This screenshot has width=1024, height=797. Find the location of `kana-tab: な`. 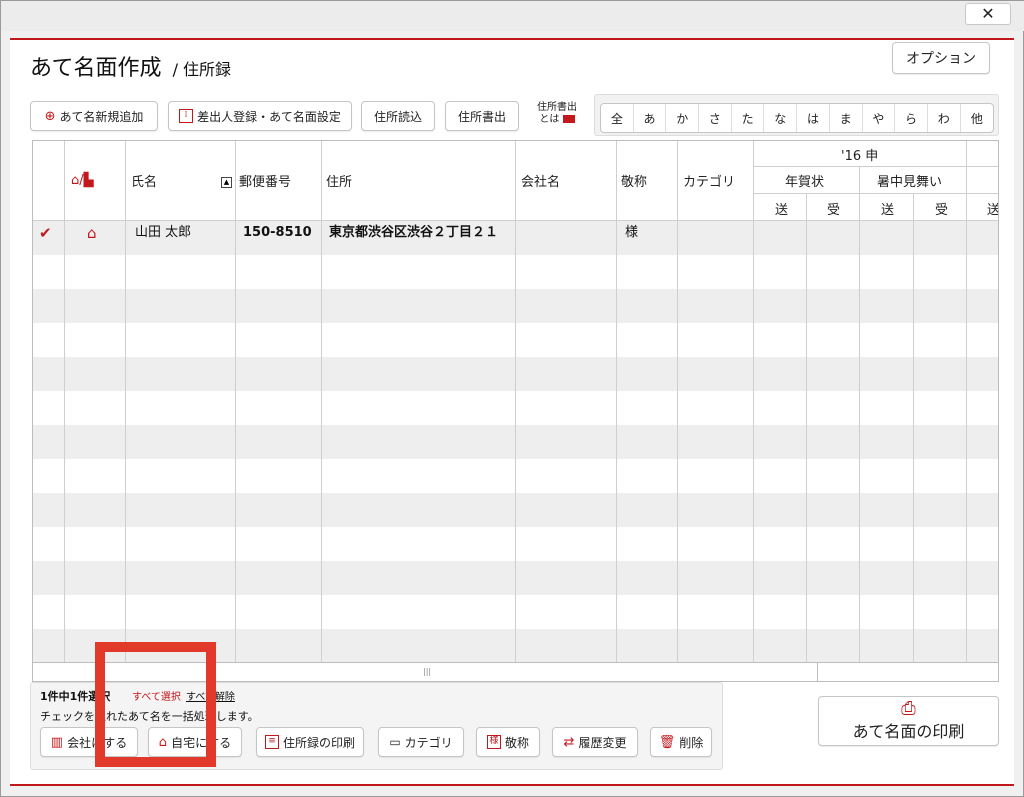

kana-tab: な is located at coordinates (781, 118).